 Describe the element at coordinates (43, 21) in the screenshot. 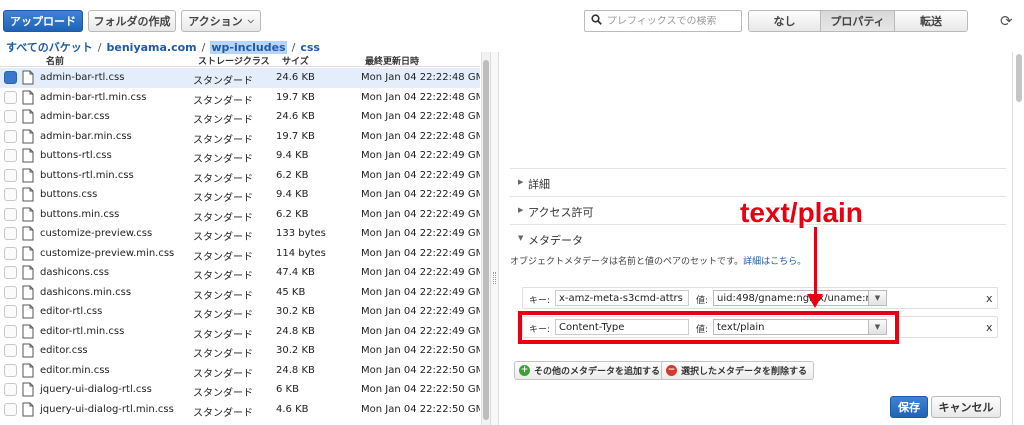

I see `upload-button: アップロード` at that location.